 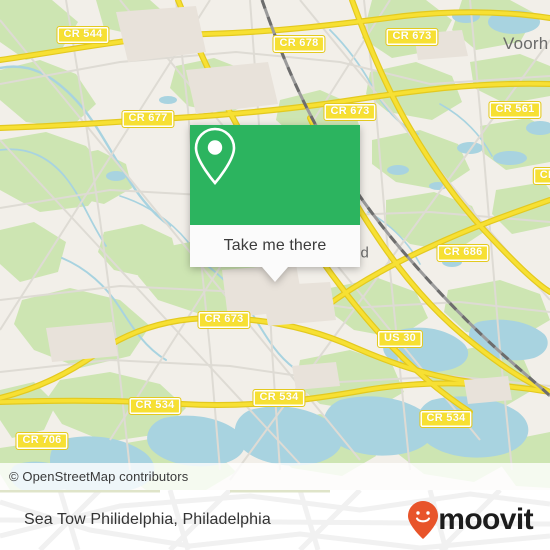 I want to click on road-shield: US 30, so click(x=400, y=339).